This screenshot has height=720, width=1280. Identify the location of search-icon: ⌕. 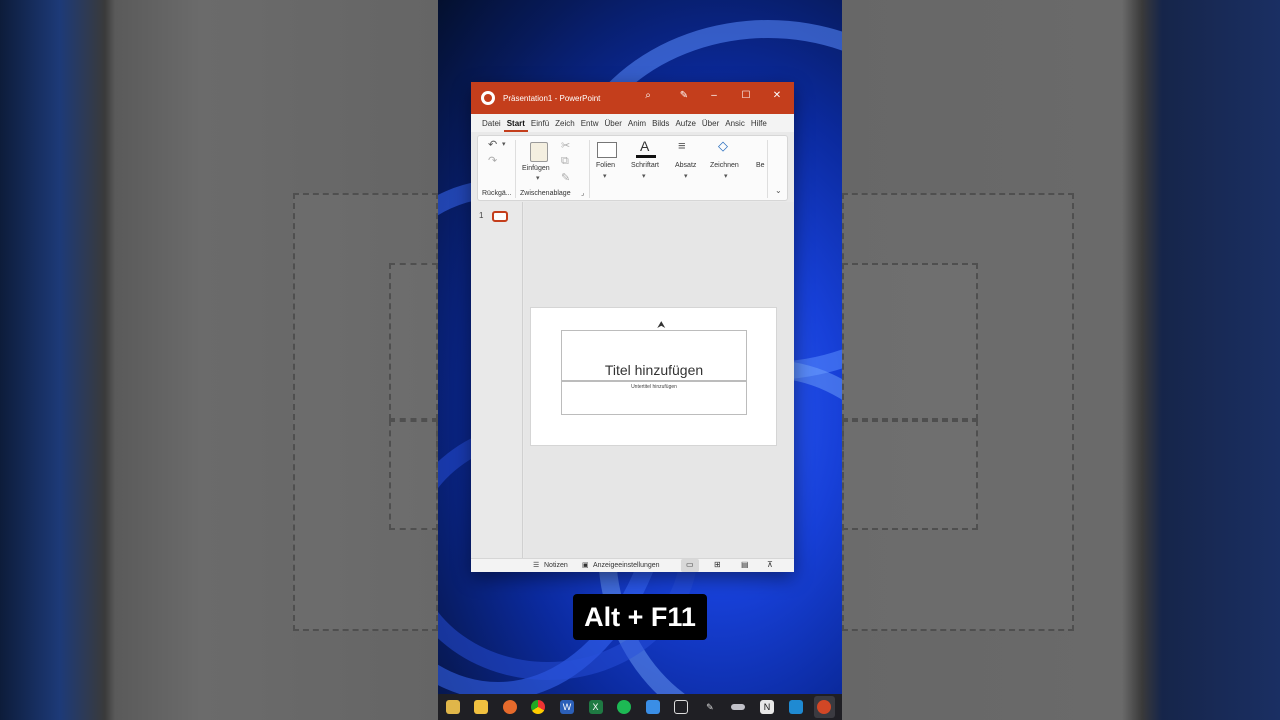
(648, 95).